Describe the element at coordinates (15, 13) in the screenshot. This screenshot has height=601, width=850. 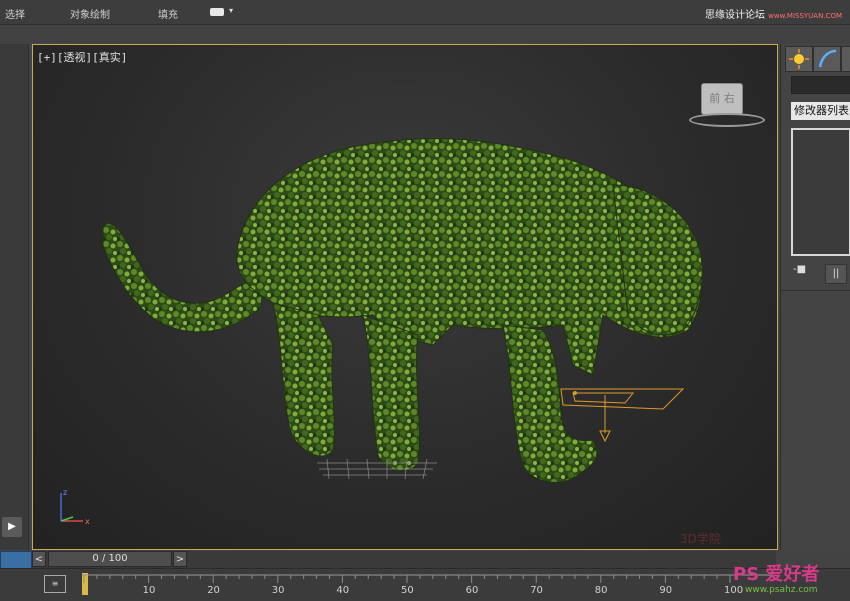
I see `menu-select: 选择` at that location.